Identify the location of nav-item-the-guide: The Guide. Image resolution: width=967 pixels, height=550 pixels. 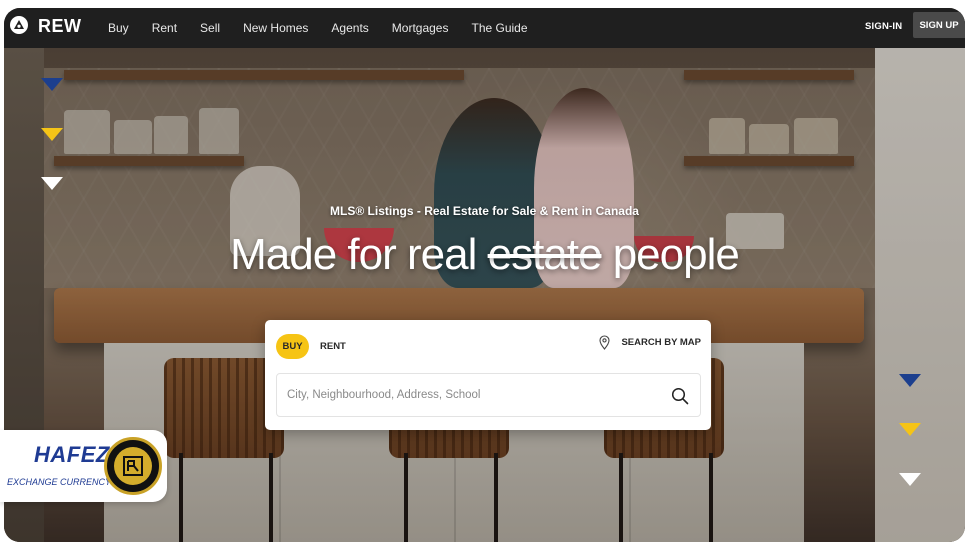
(499, 28).